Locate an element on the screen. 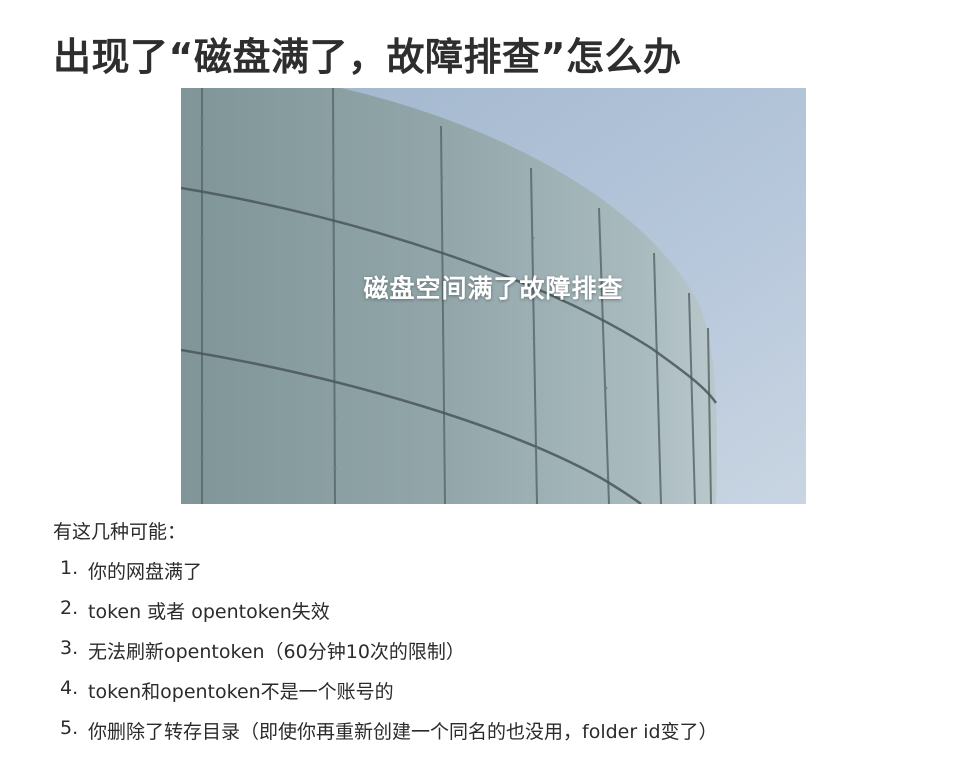 The height and width of the screenshot is (778, 969). list-text: token和opentoken不是一个账号的 is located at coordinates (241, 692).